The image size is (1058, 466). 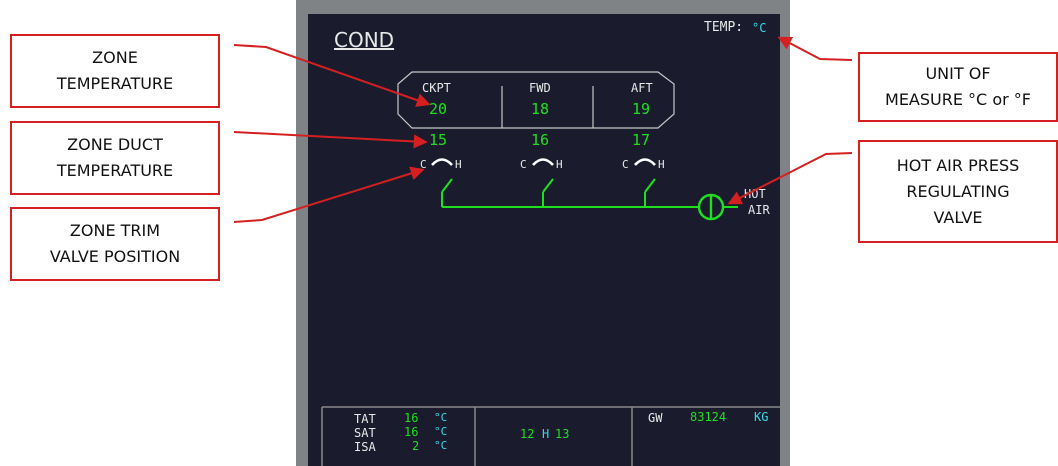 I want to click on zone-name-ckpt: CKPT, so click(x=436, y=88).